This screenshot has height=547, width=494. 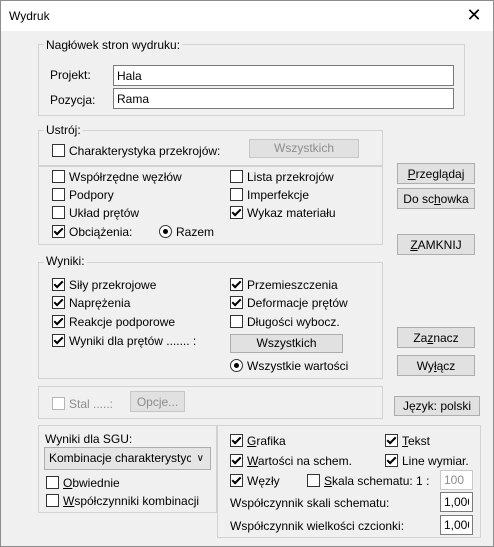 What do you see at coordinates (328, 481) in the screenshot?
I see `scale-accel: S` at bounding box center [328, 481].